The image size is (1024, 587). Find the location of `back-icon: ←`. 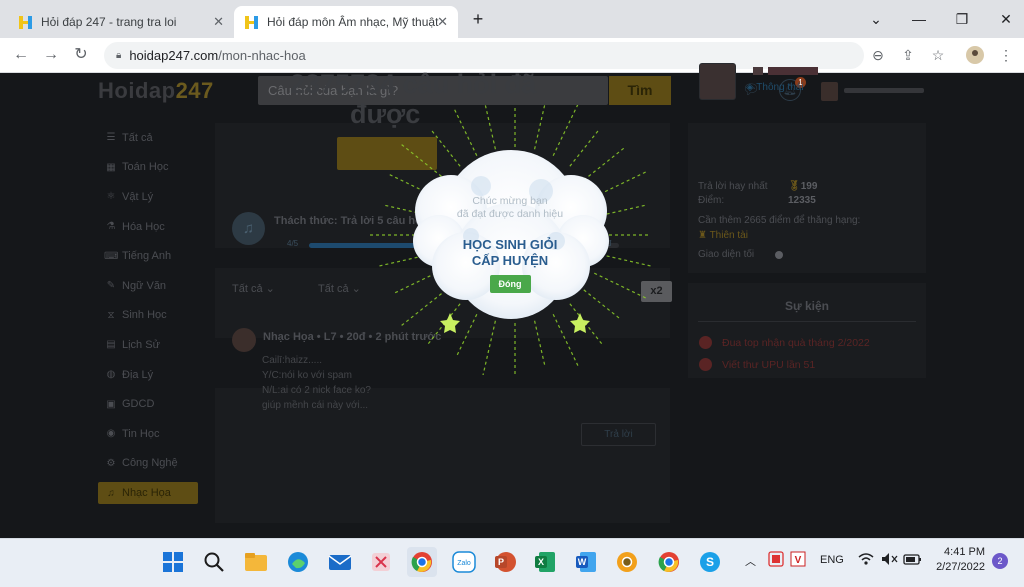

back-icon: ← is located at coordinates (21, 55).